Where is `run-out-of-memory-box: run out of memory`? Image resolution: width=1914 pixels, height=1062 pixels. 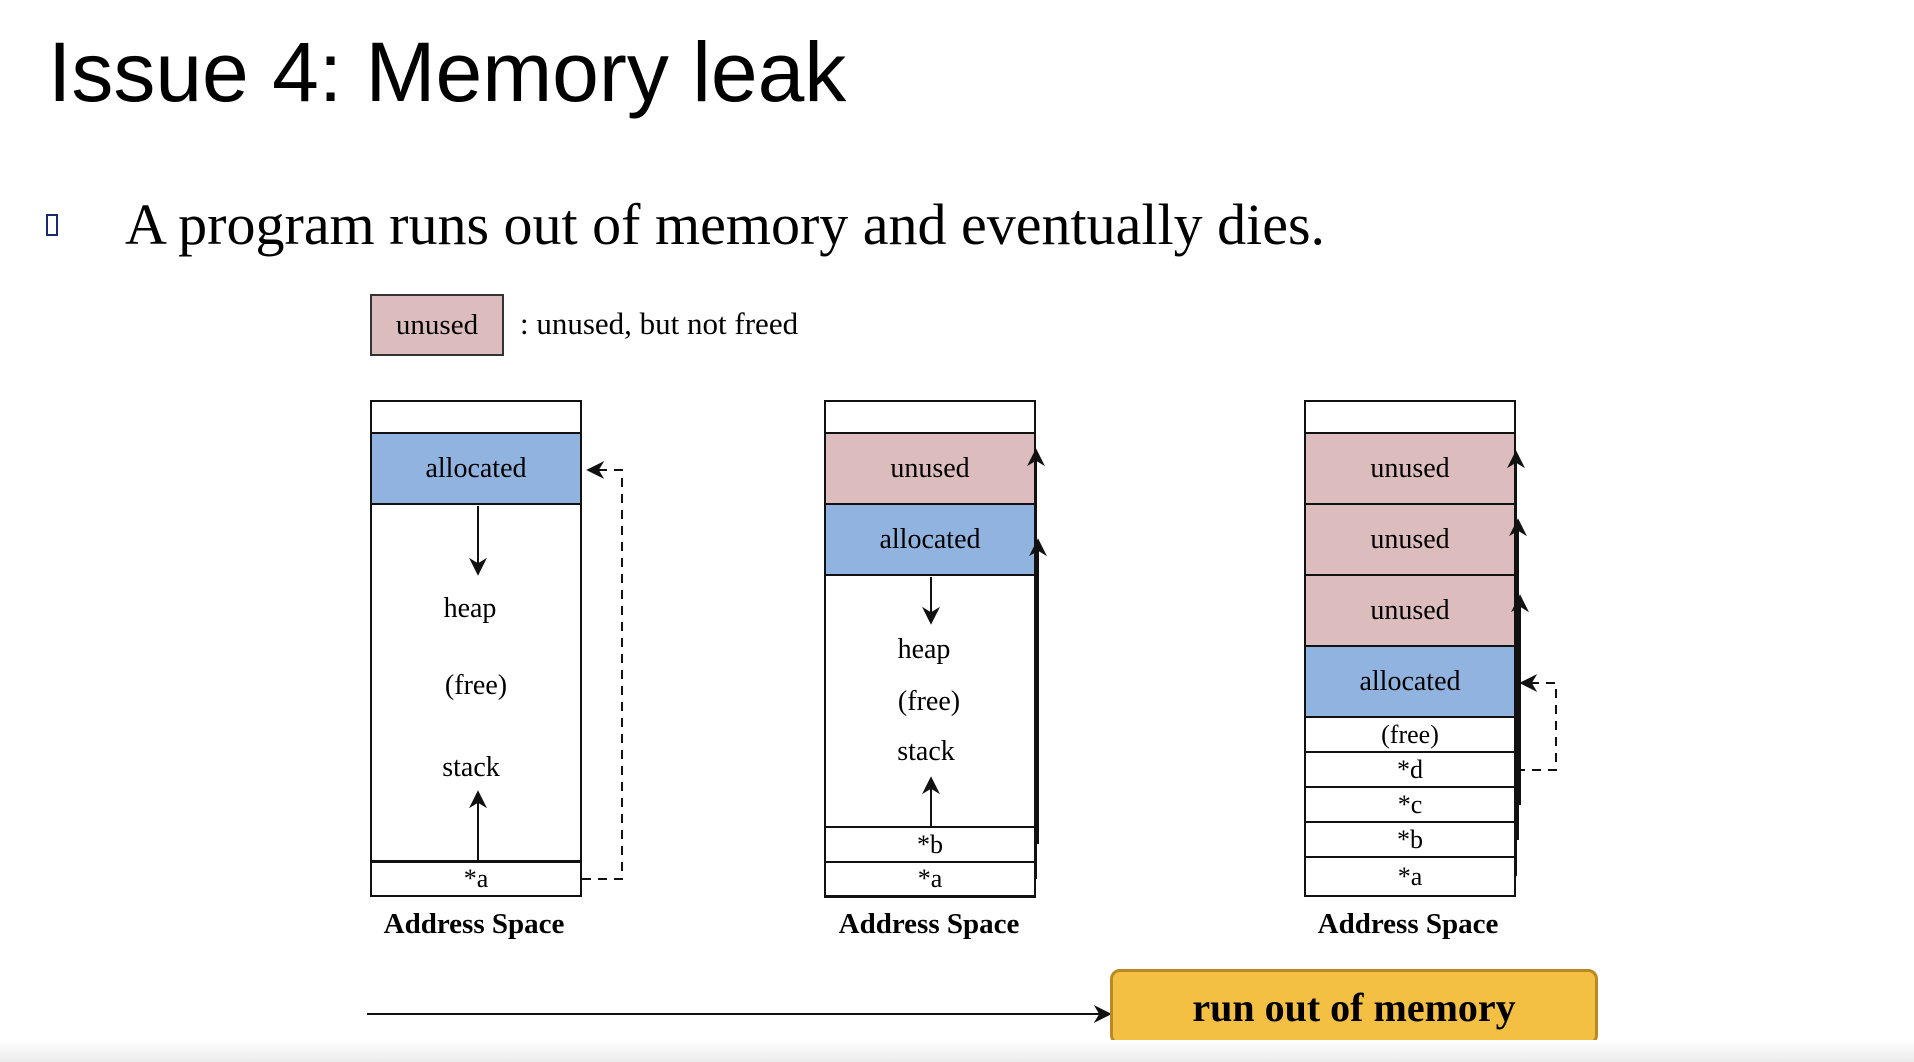 run-out-of-memory-box: run out of memory is located at coordinates (1354, 1007).